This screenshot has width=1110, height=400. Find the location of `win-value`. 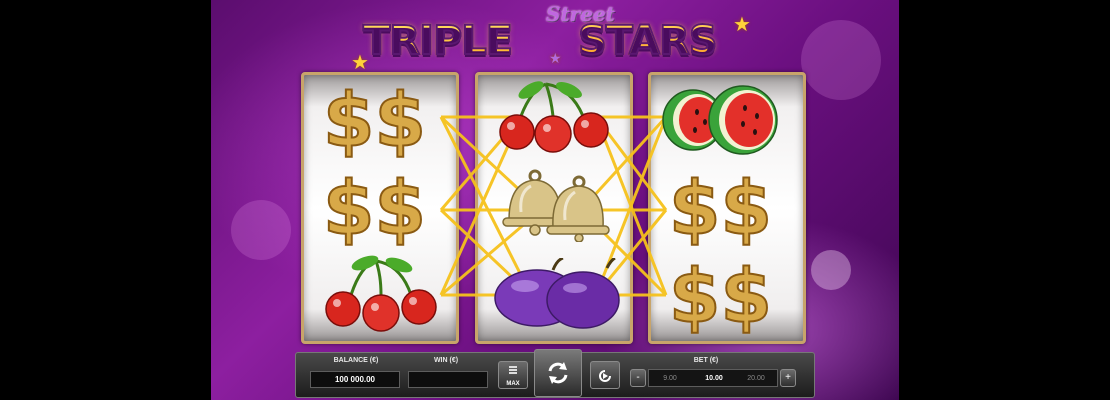

win-value is located at coordinates (448, 379).